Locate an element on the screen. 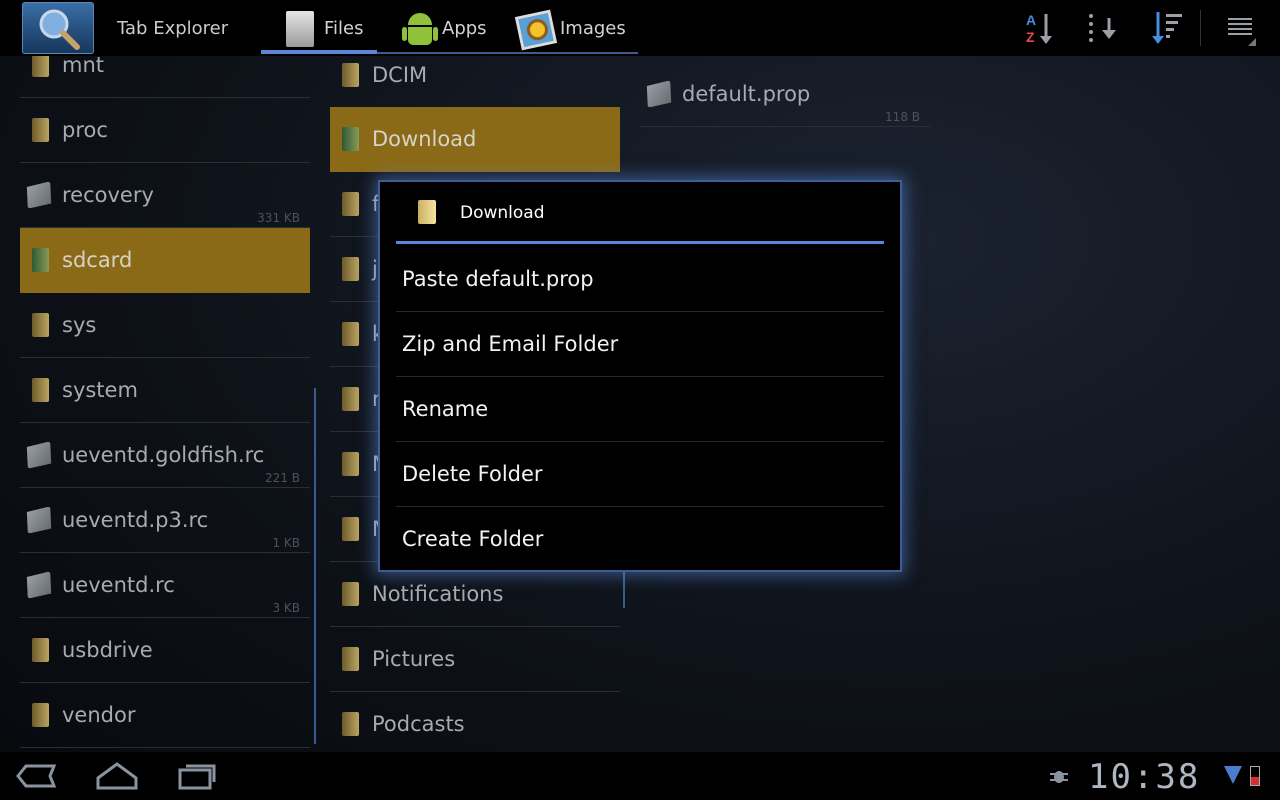 Image resolution: width=1280 pixels, height=800 pixels. recent-apps-icon is located at coordinates (197, 777).